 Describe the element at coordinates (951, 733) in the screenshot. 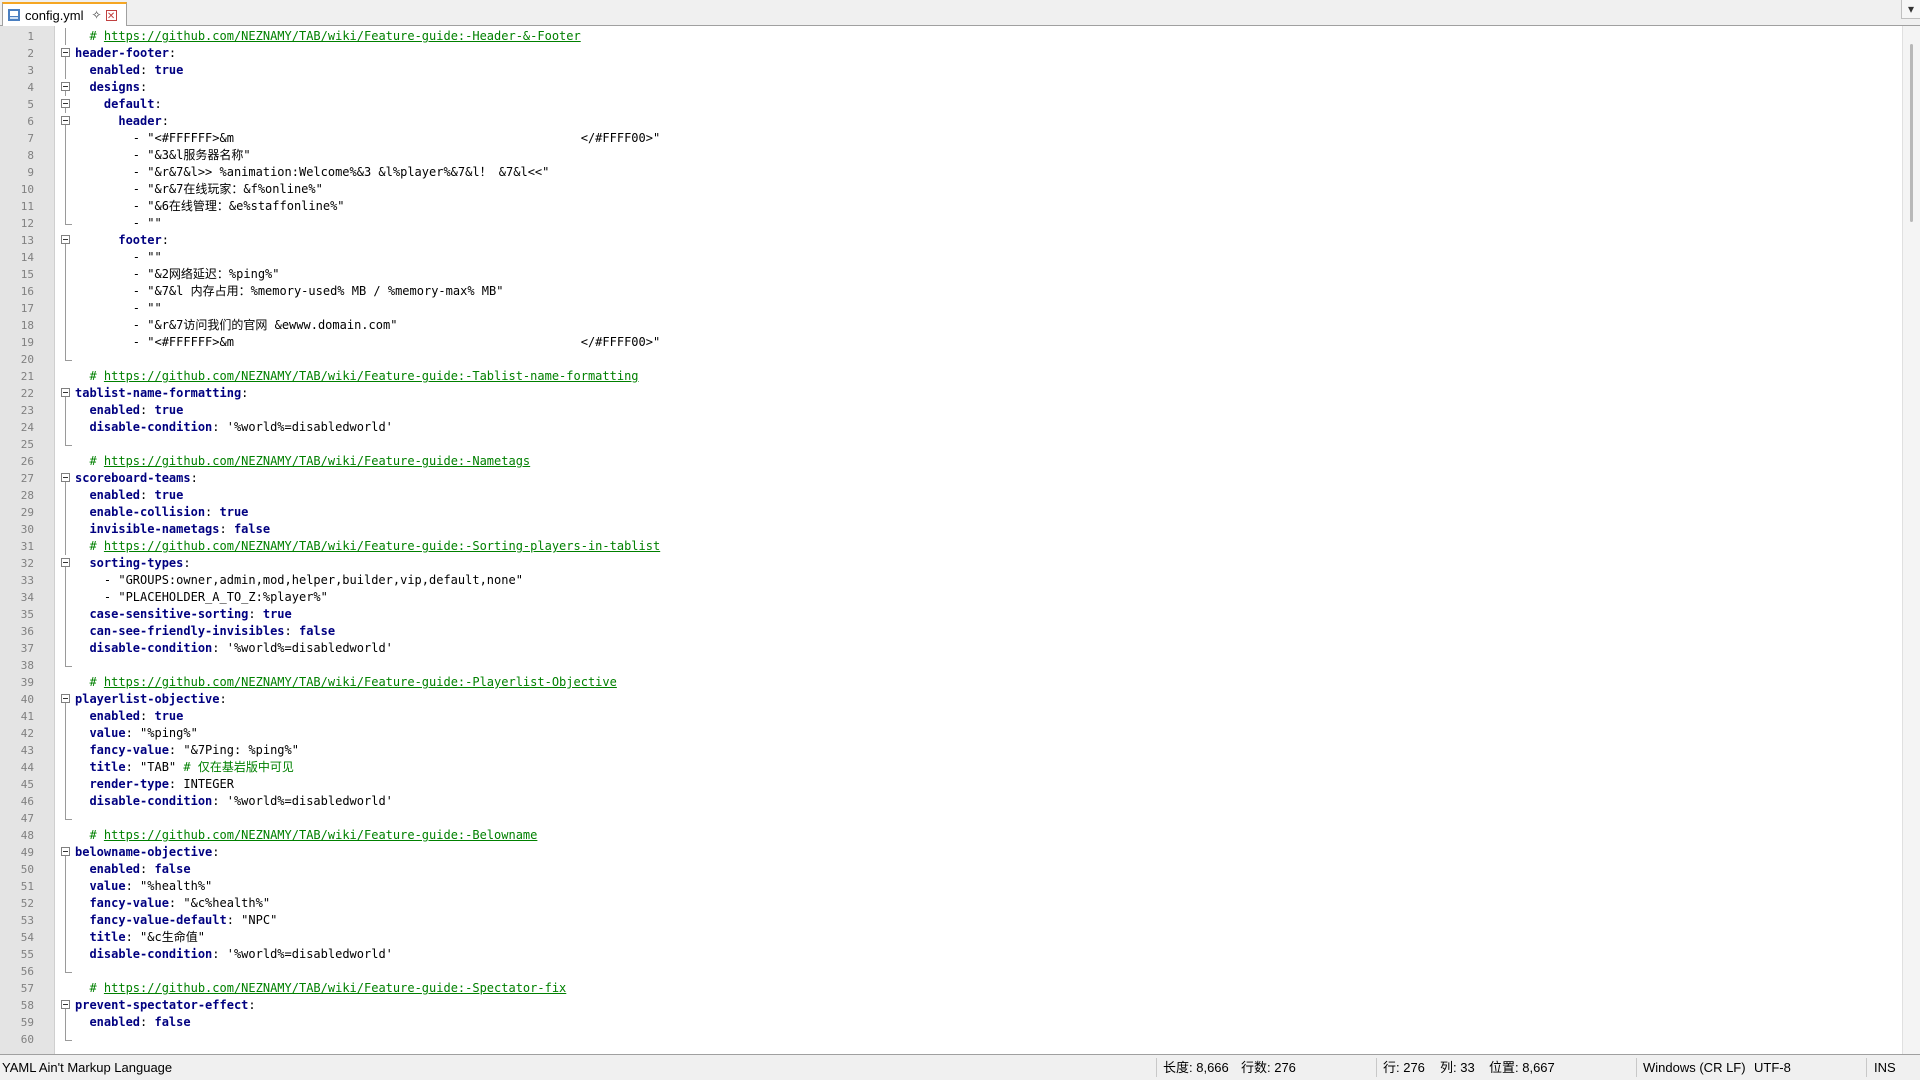

I see `code-line: 42 value: "%ping%"` at that location.